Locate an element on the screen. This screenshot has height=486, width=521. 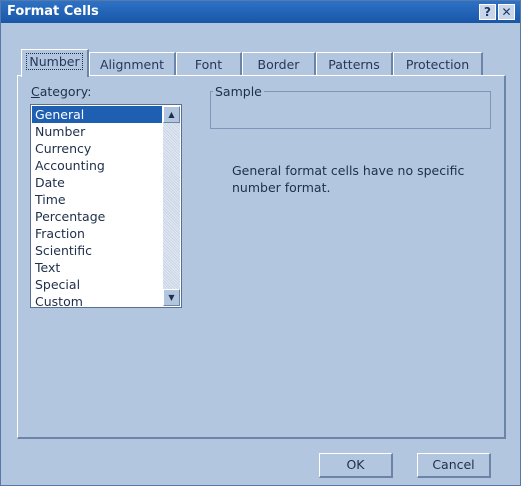
tab-font-label: Font is located at coordinates (208, 64).